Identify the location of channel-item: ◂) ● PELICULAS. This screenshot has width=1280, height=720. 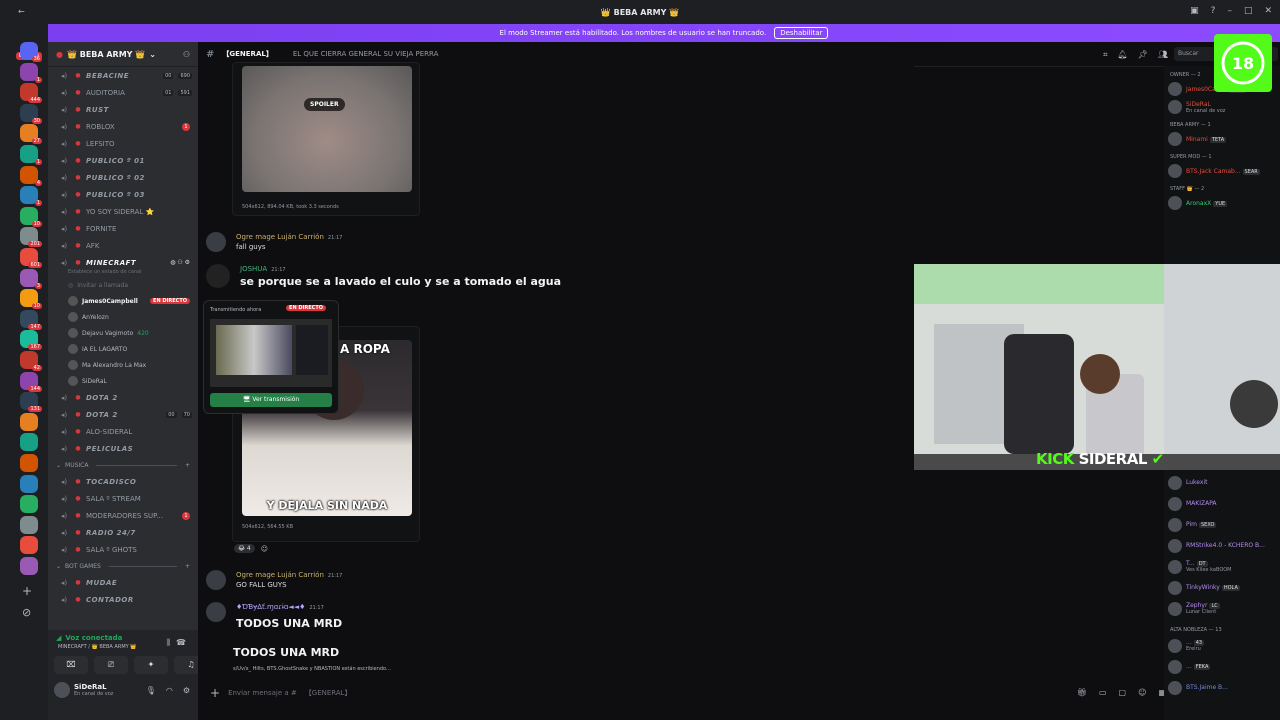
(123, 448).